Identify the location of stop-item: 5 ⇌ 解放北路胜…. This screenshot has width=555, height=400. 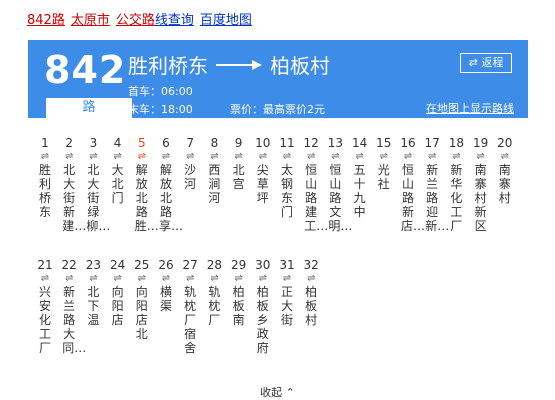
(145, 184).